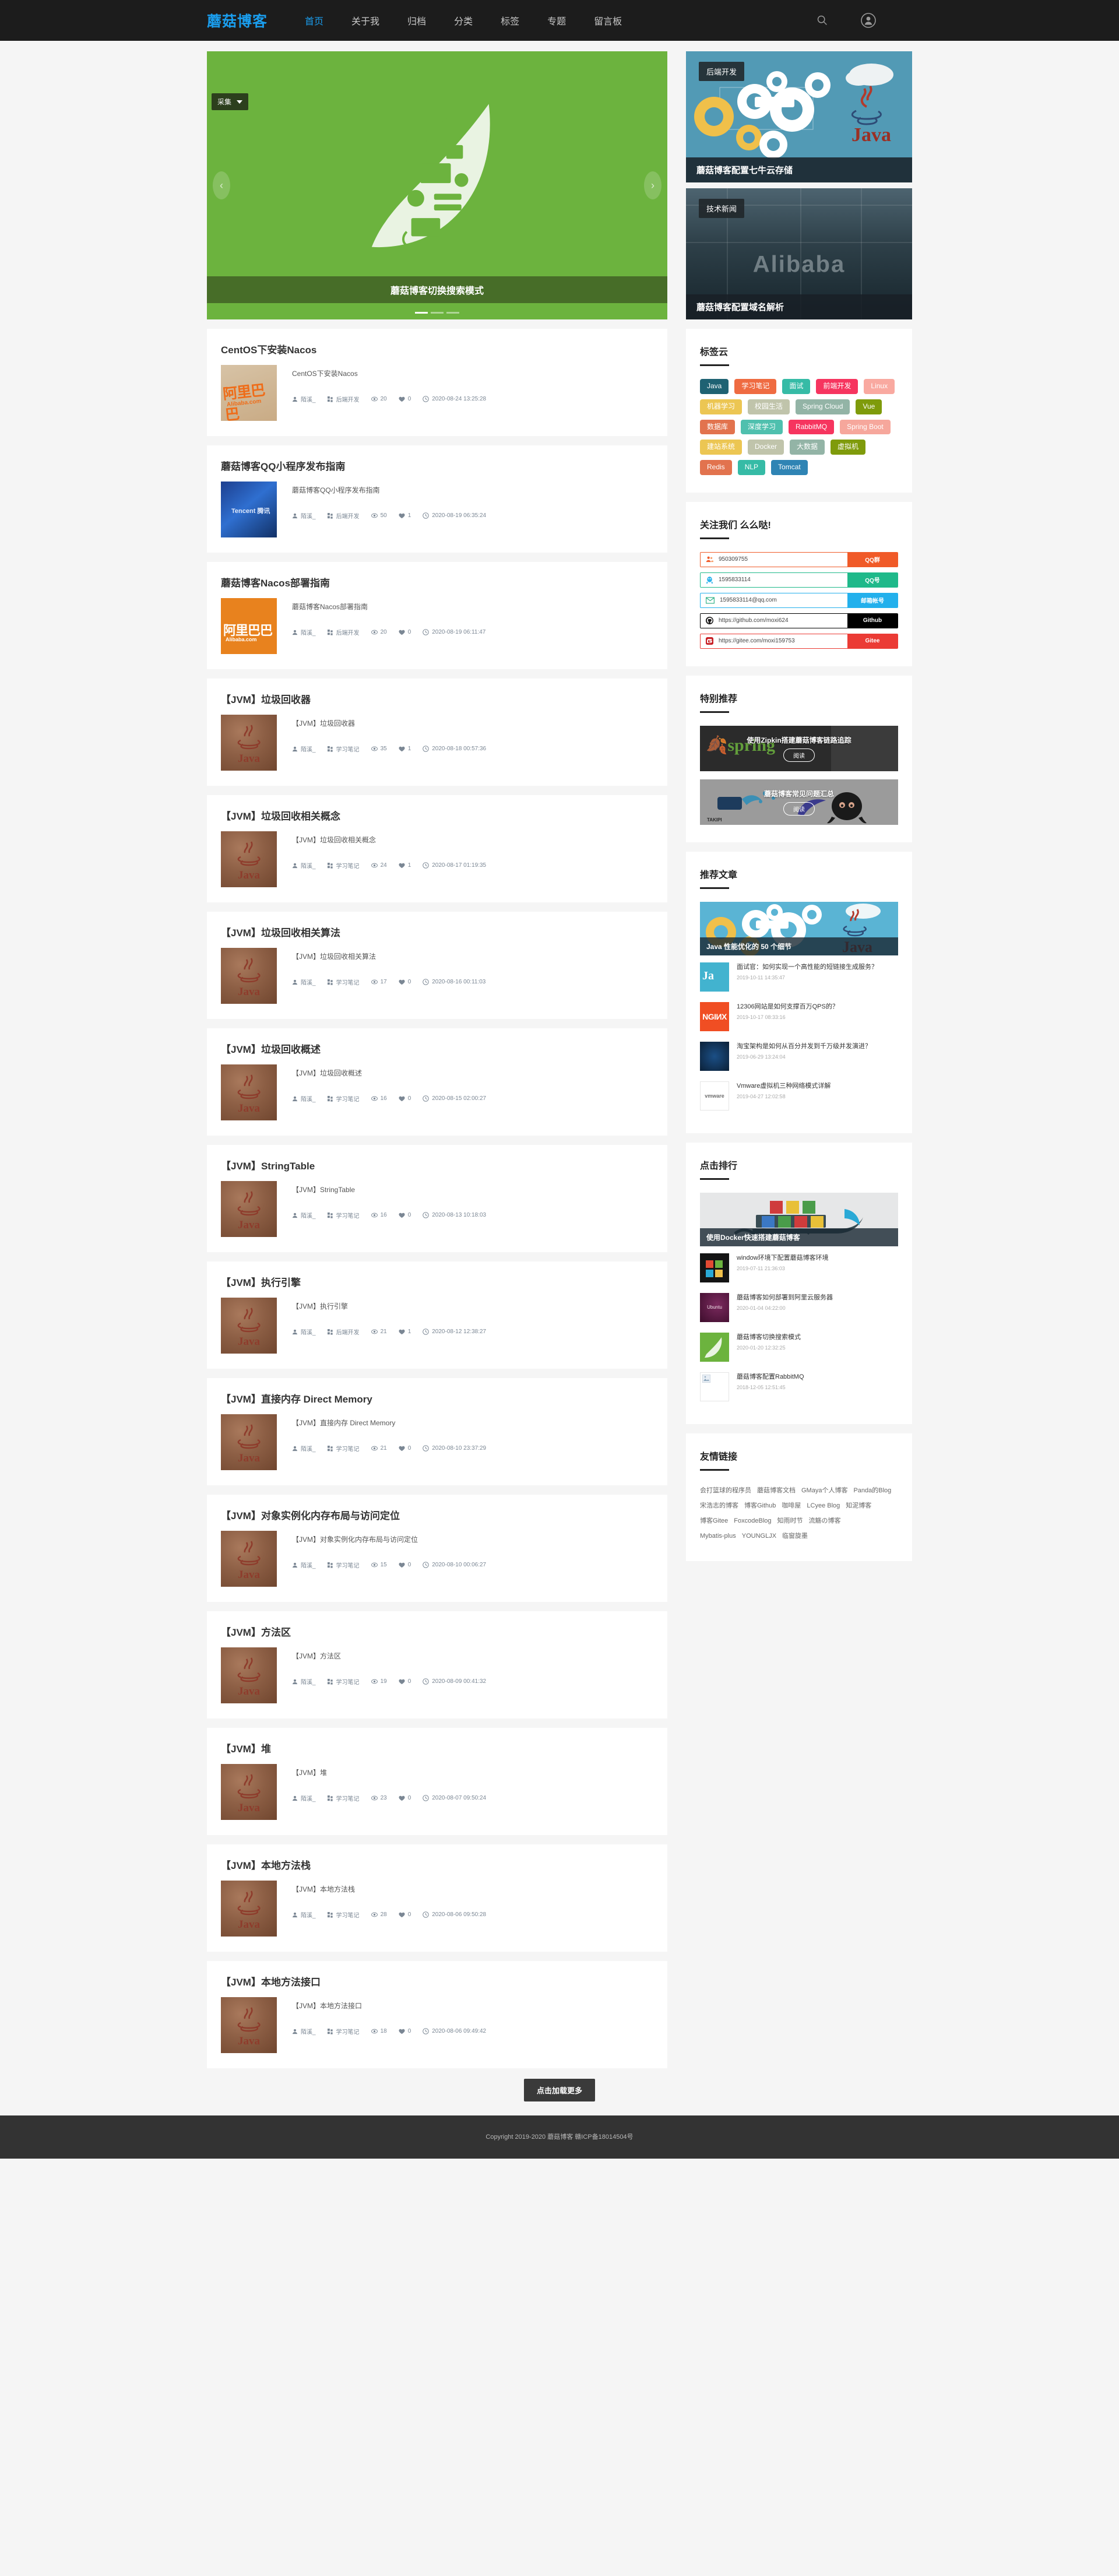 The height and width of the screenshot is (2576, 1119). What do you see at coordinates (718, 427) in the screenshot?
I see `tag-item: 数据库` at bounding box center [718, 427].